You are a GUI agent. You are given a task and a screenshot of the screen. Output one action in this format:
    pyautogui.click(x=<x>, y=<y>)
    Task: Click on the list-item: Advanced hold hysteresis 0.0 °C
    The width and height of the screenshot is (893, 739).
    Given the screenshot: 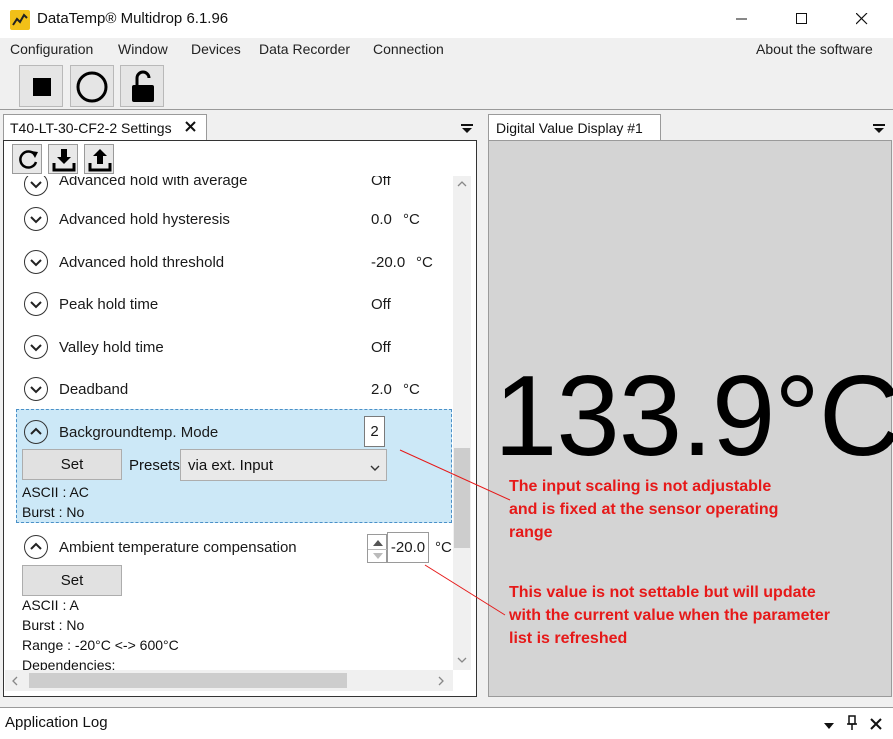 What is the action you would take?
    pyautogui.click(x=229, y=227)
    